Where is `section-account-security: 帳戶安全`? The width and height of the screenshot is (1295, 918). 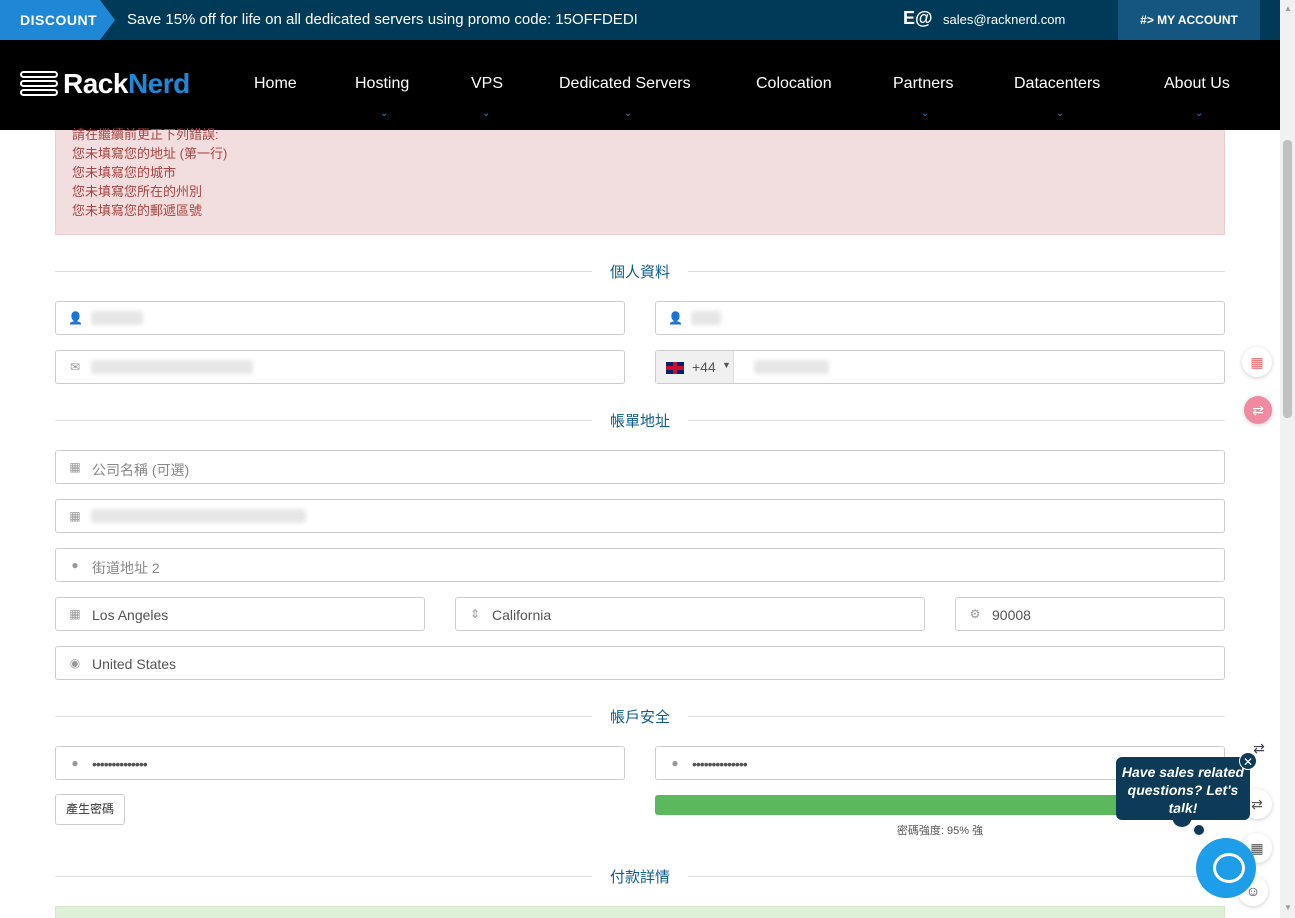
section-account-security: 帳戶安全 is located at coordinates (640, 716).